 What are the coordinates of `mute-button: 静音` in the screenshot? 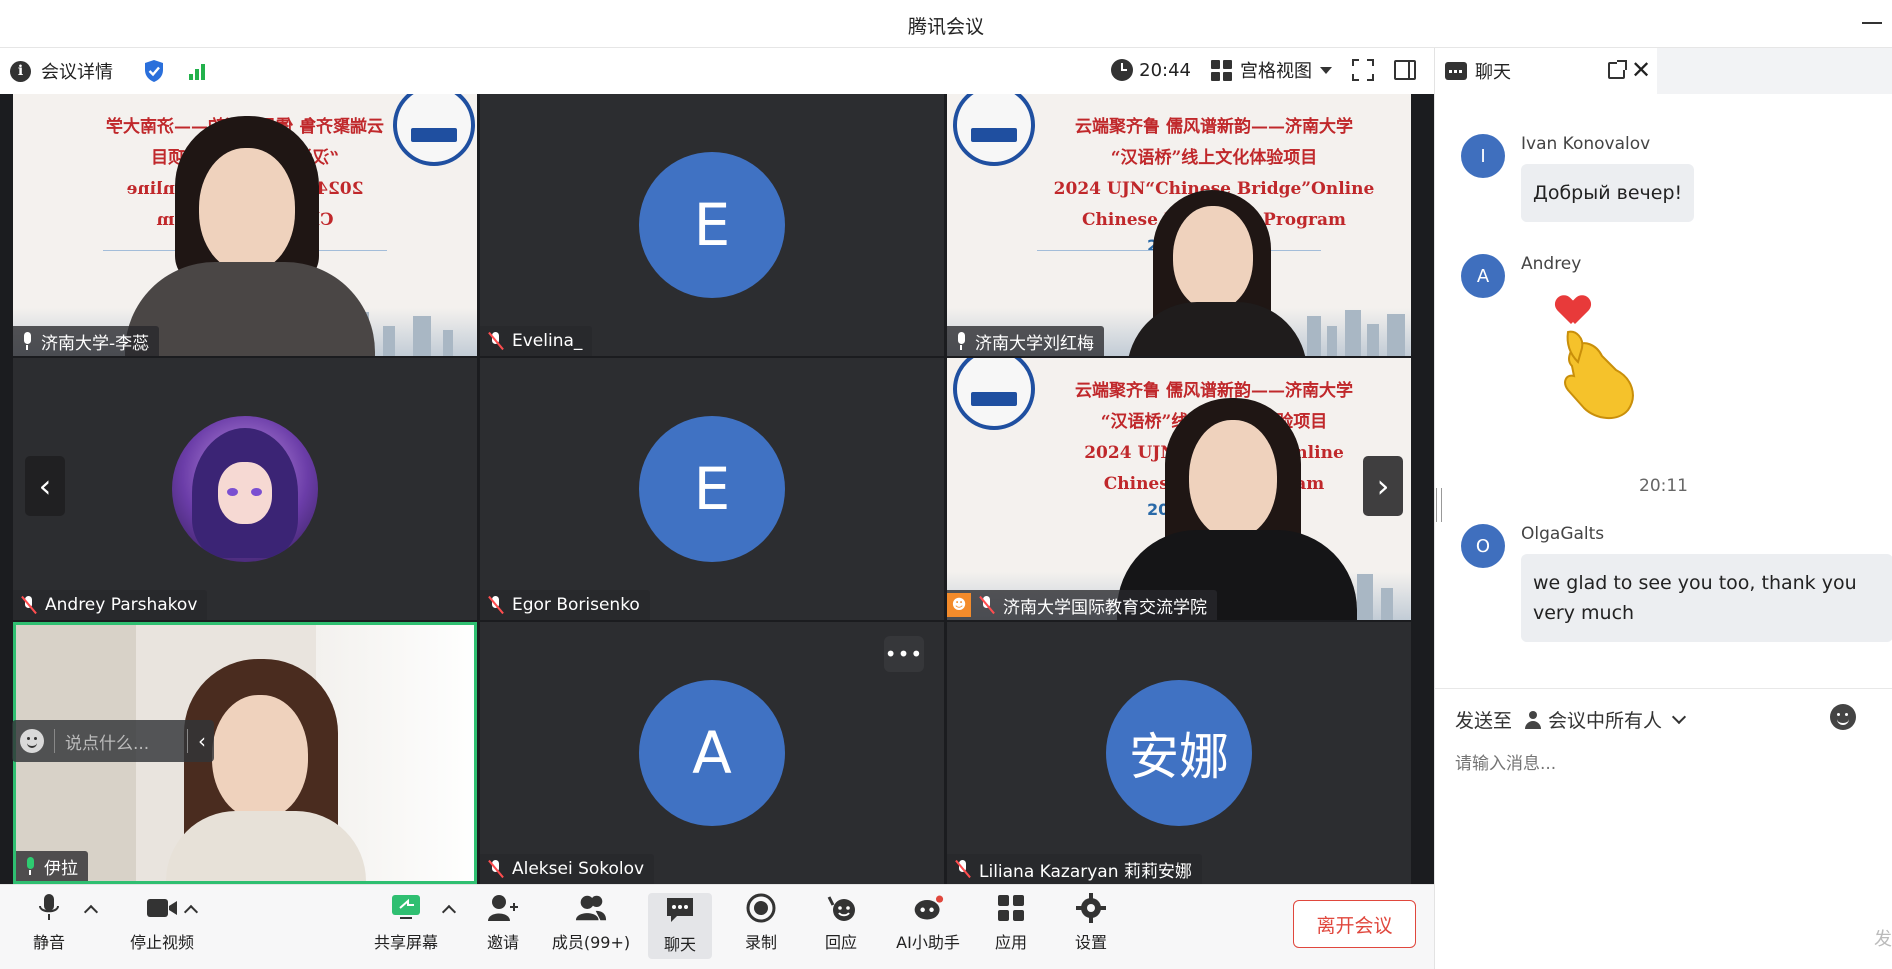 It's located at (49, 923).